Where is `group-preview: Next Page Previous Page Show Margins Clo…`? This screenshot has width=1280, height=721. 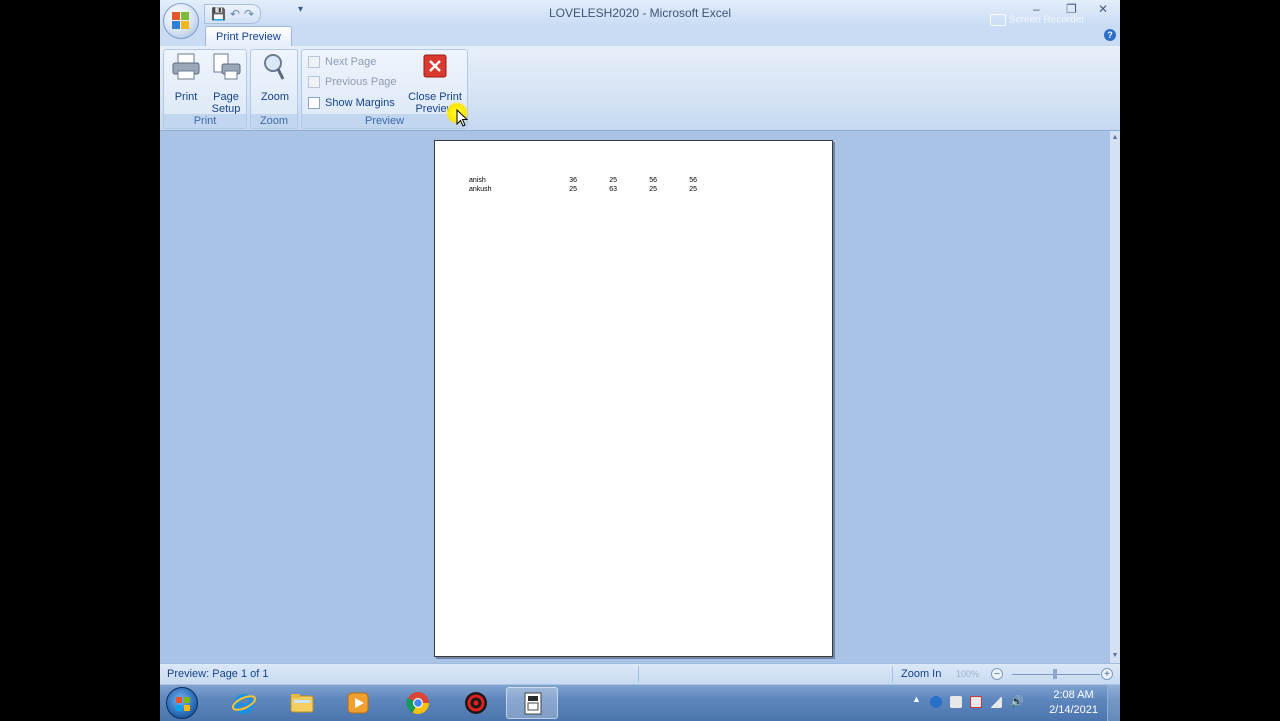
group-preview: Next Page Previous Page Show Margins Clo… is located at coordinates (384, 89).